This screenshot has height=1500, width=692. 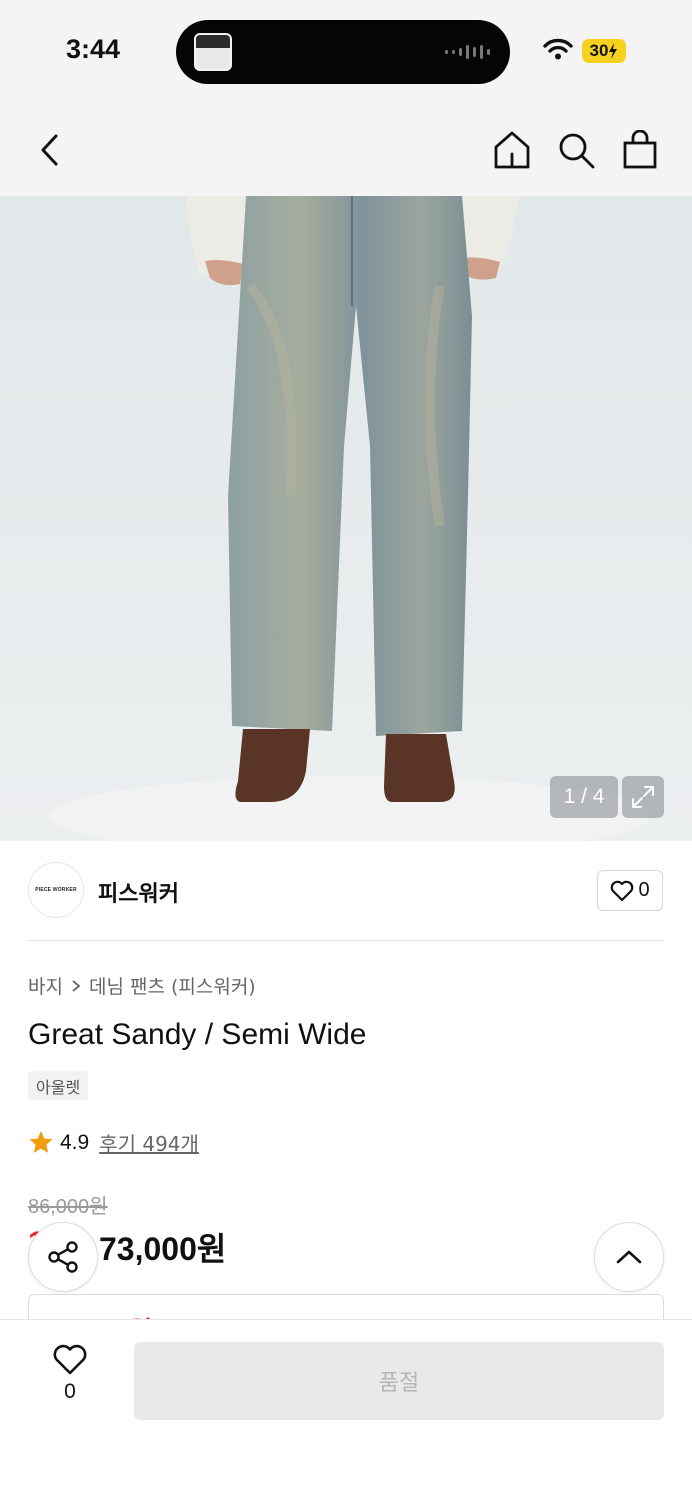 I want to click on brand-like-button: 0, so click(x=630, y=890).